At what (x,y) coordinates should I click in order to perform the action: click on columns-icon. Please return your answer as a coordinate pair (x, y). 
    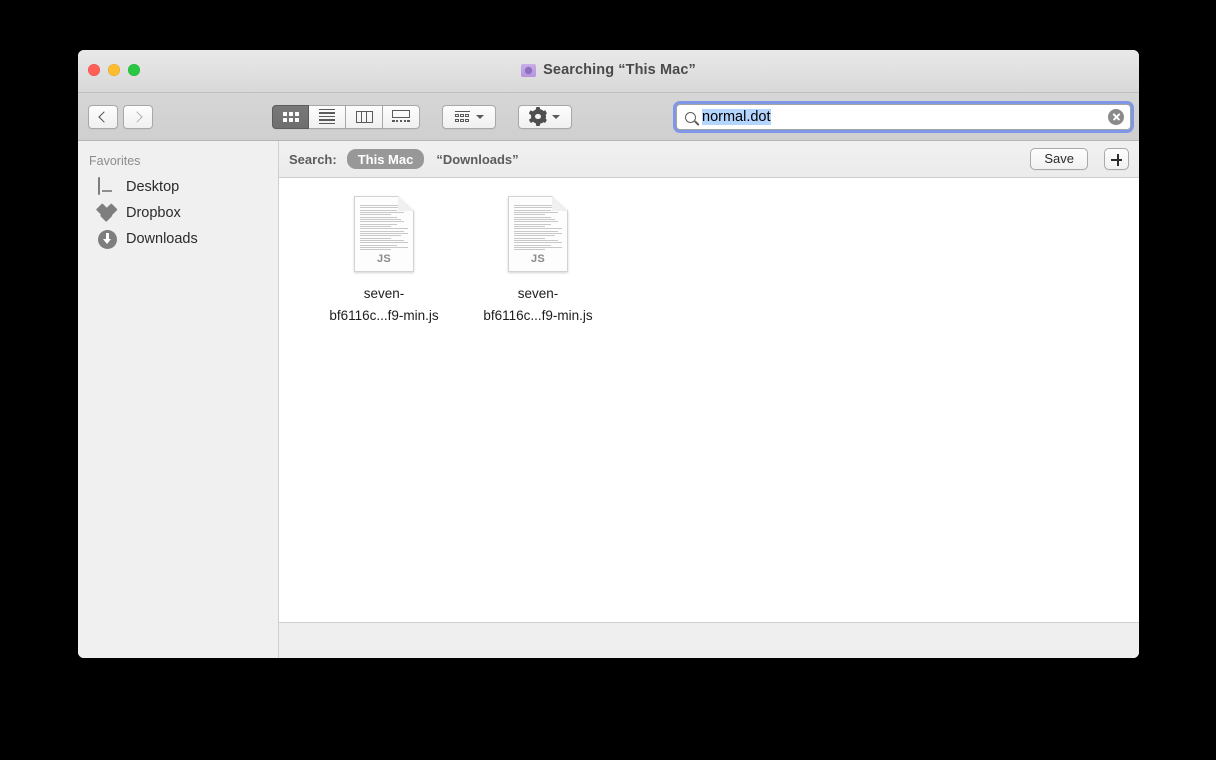
    Looking at the image, I should click on (364, 116).